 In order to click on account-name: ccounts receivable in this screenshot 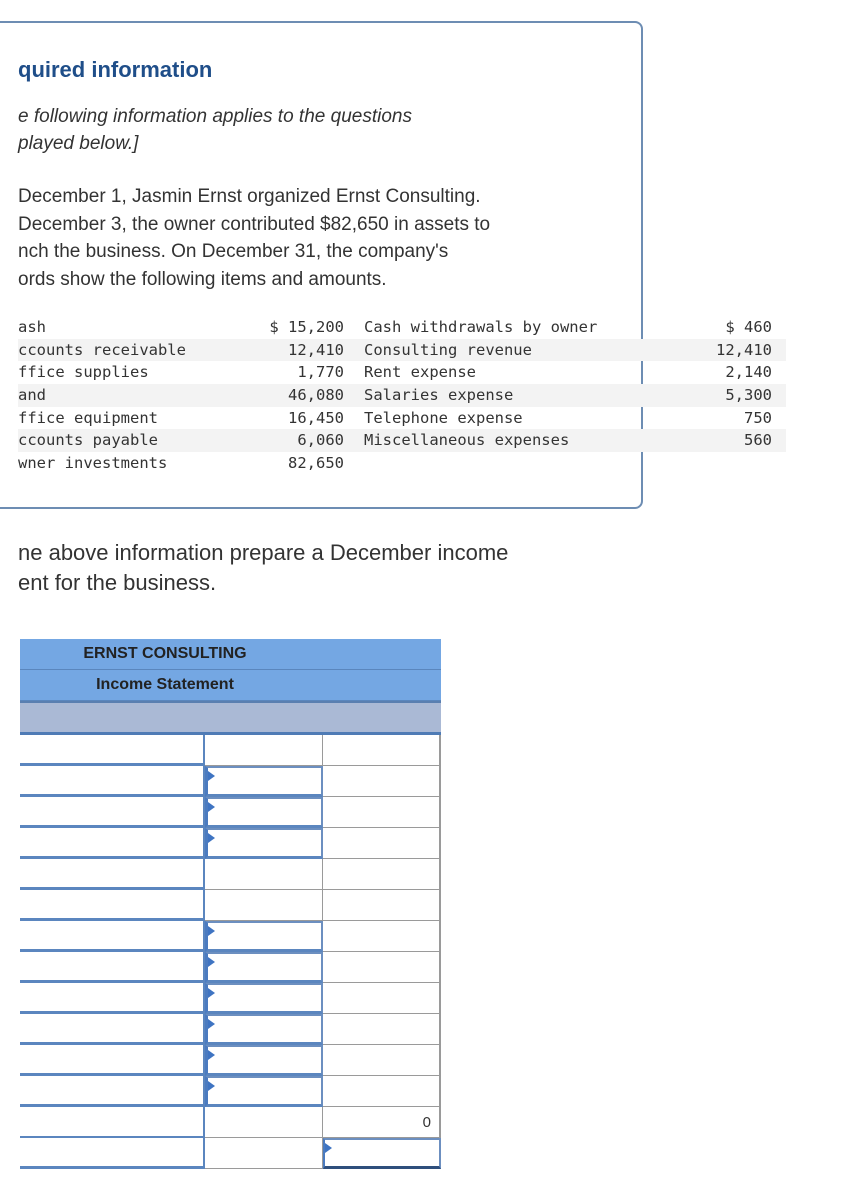, I will do `click(102, 349)`.